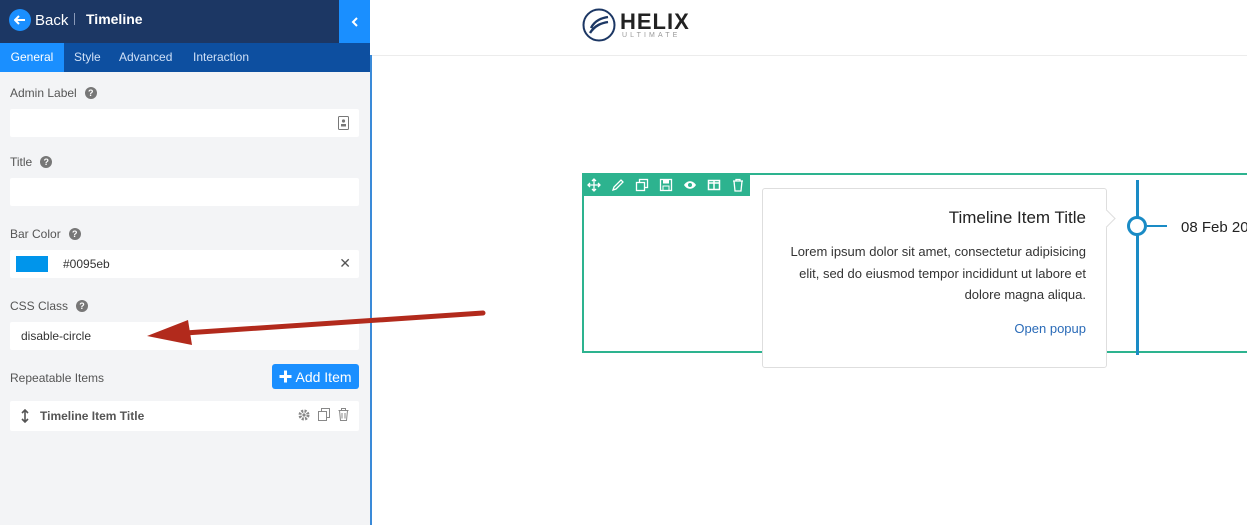 The height and width of the screenshot is (525, 1247). What do you see at coordinates (324, 414) in the screenshot?
I see `duplicate-icon` at bounding box center [324, 414].